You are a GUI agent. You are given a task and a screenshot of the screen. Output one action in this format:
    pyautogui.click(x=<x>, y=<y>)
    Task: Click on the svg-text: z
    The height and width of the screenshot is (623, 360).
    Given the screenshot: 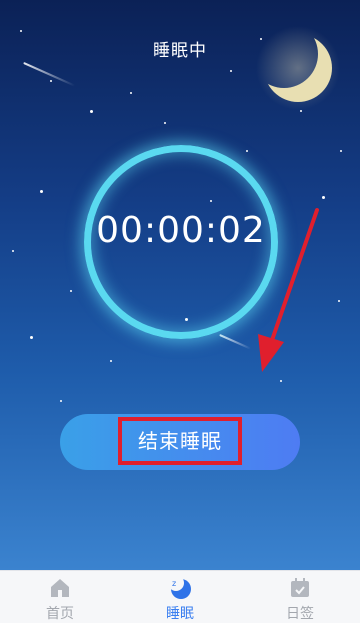 What is the action you would take?
    pyautogui.click(x=174, y=583)
    